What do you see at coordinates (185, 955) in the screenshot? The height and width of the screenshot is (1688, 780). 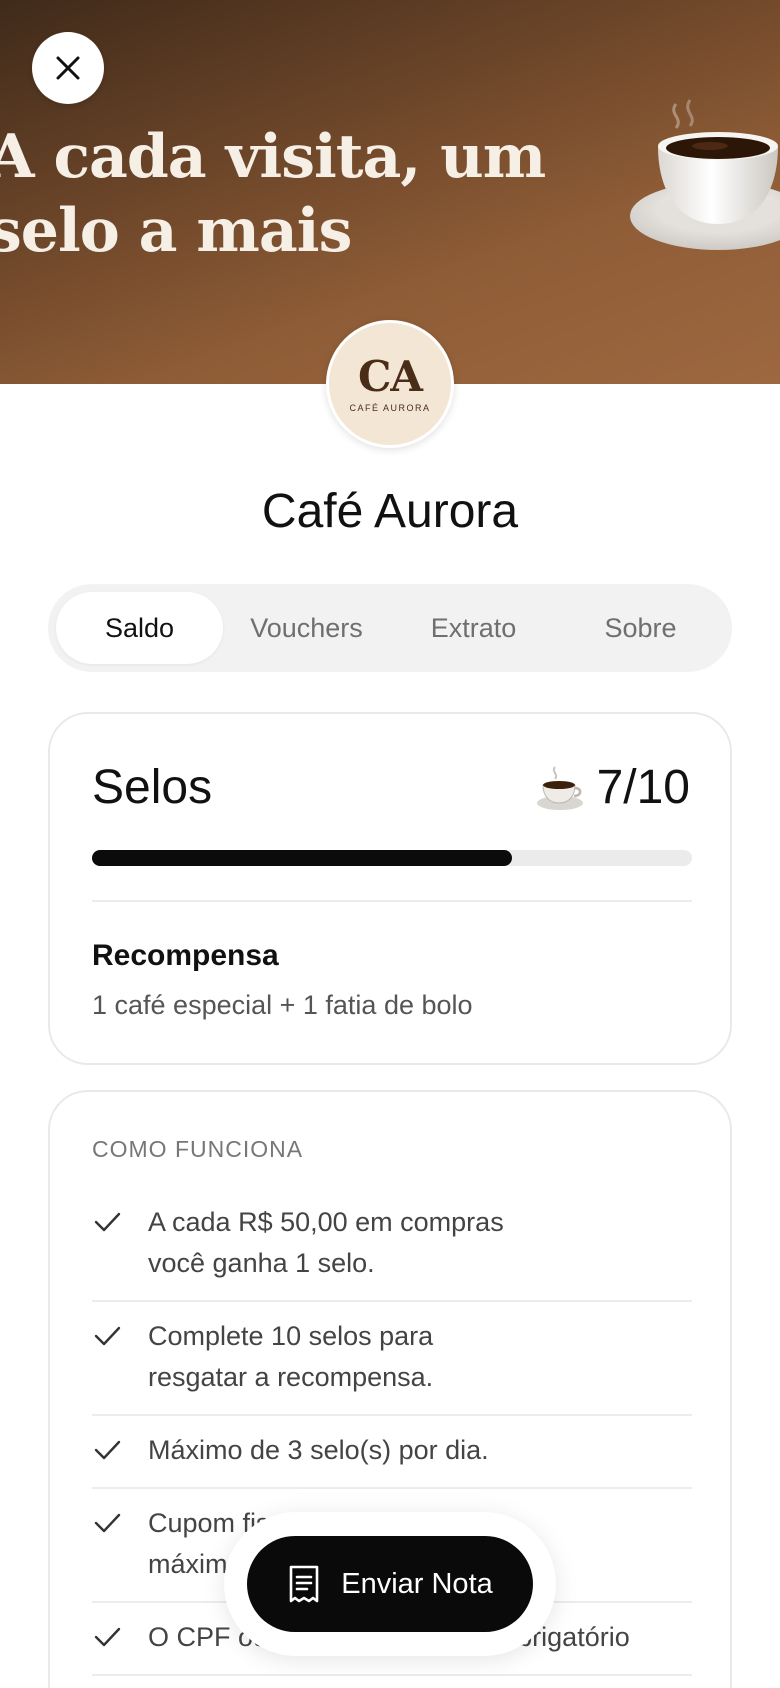 I see `reward-label: Recompensa` at bounding box center [185, 955].